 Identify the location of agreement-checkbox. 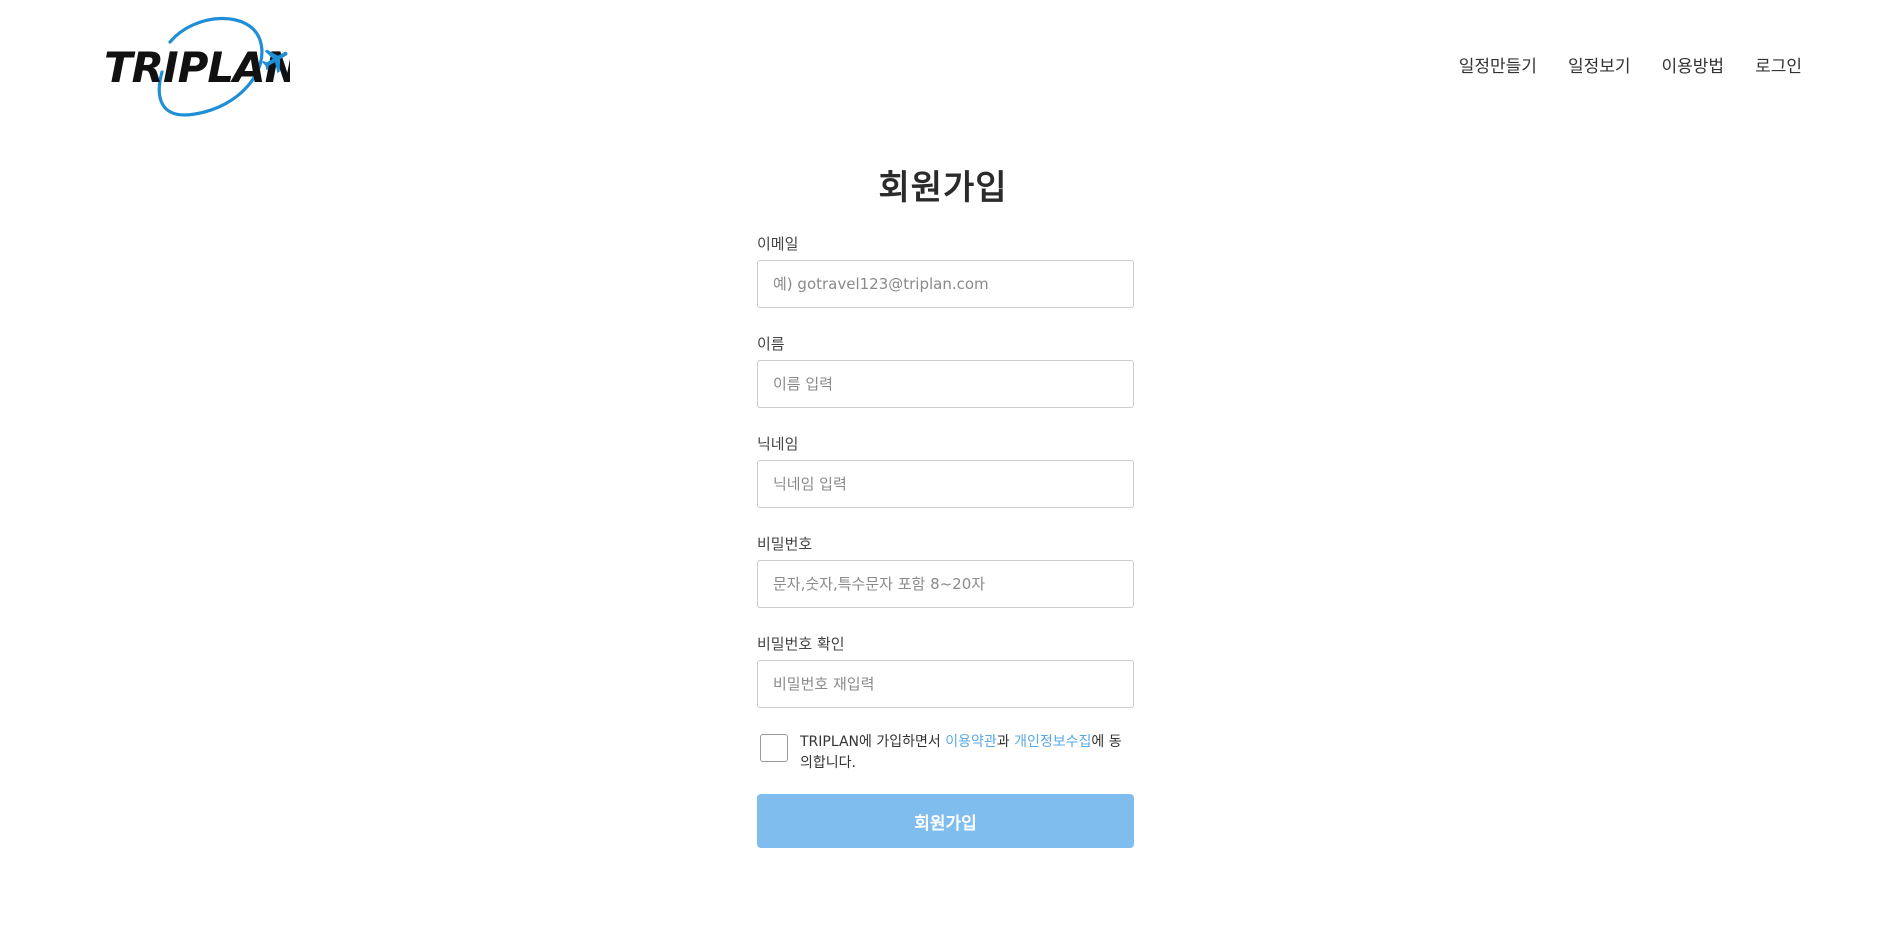
(774, 748).